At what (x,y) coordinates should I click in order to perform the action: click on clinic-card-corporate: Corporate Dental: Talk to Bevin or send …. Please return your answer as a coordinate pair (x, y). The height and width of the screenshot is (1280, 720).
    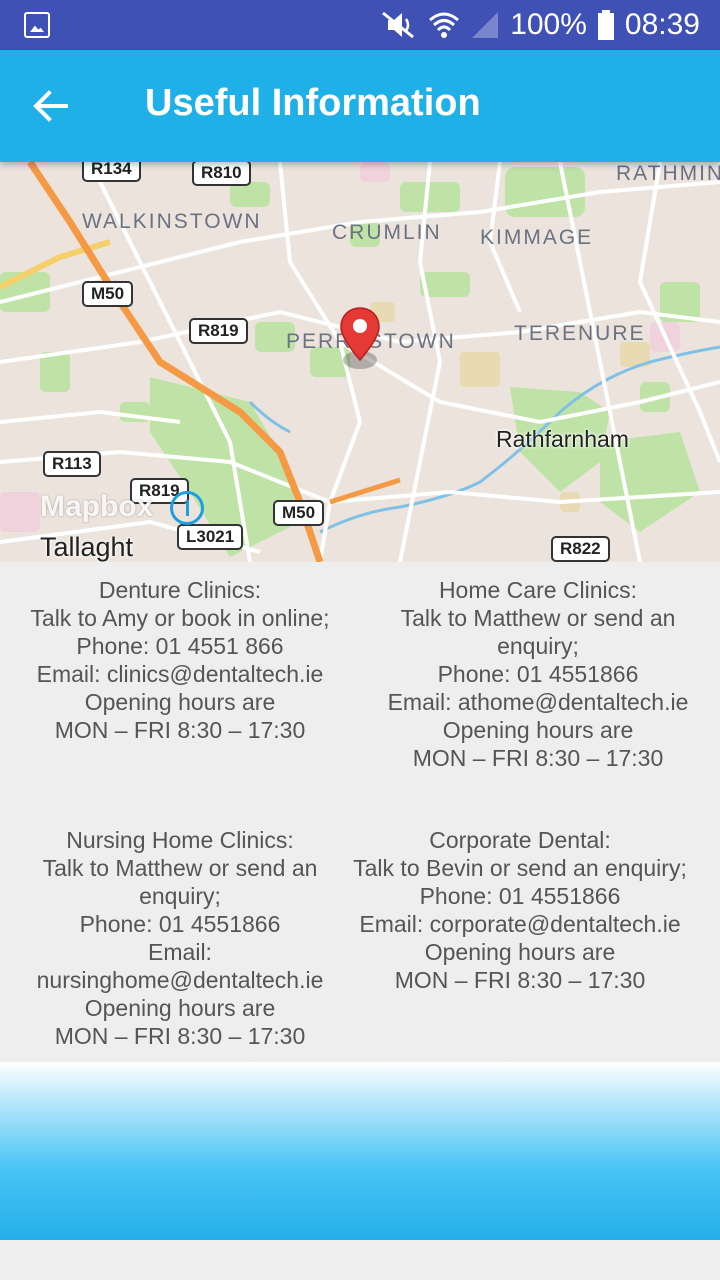
    Looking at the image, I should click on (520, 910).